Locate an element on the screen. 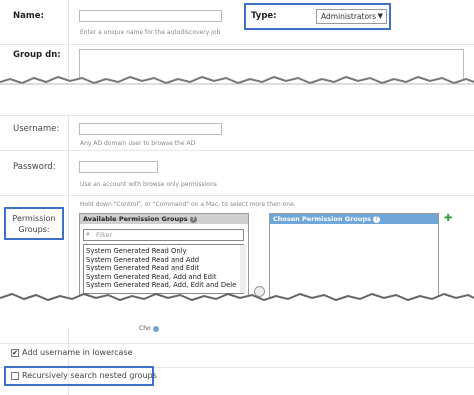 The height and width of the screenshot is (395, 474). chosen-groups-header: Chosen Permission Groups ? is located at coordinates (354, 219).